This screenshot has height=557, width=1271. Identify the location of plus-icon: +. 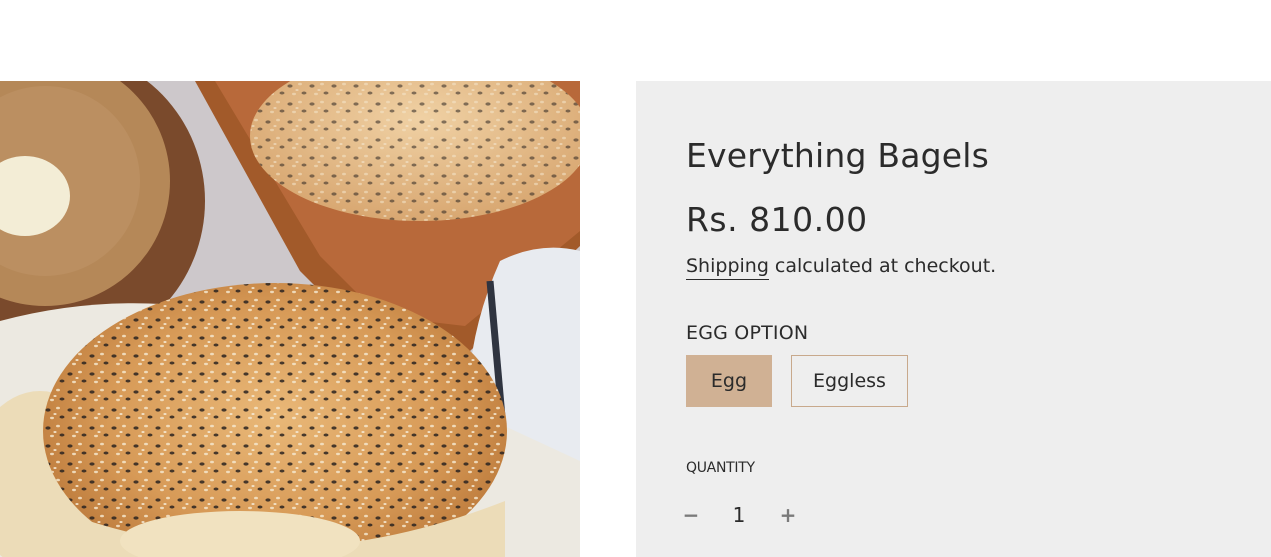
(788, 515).